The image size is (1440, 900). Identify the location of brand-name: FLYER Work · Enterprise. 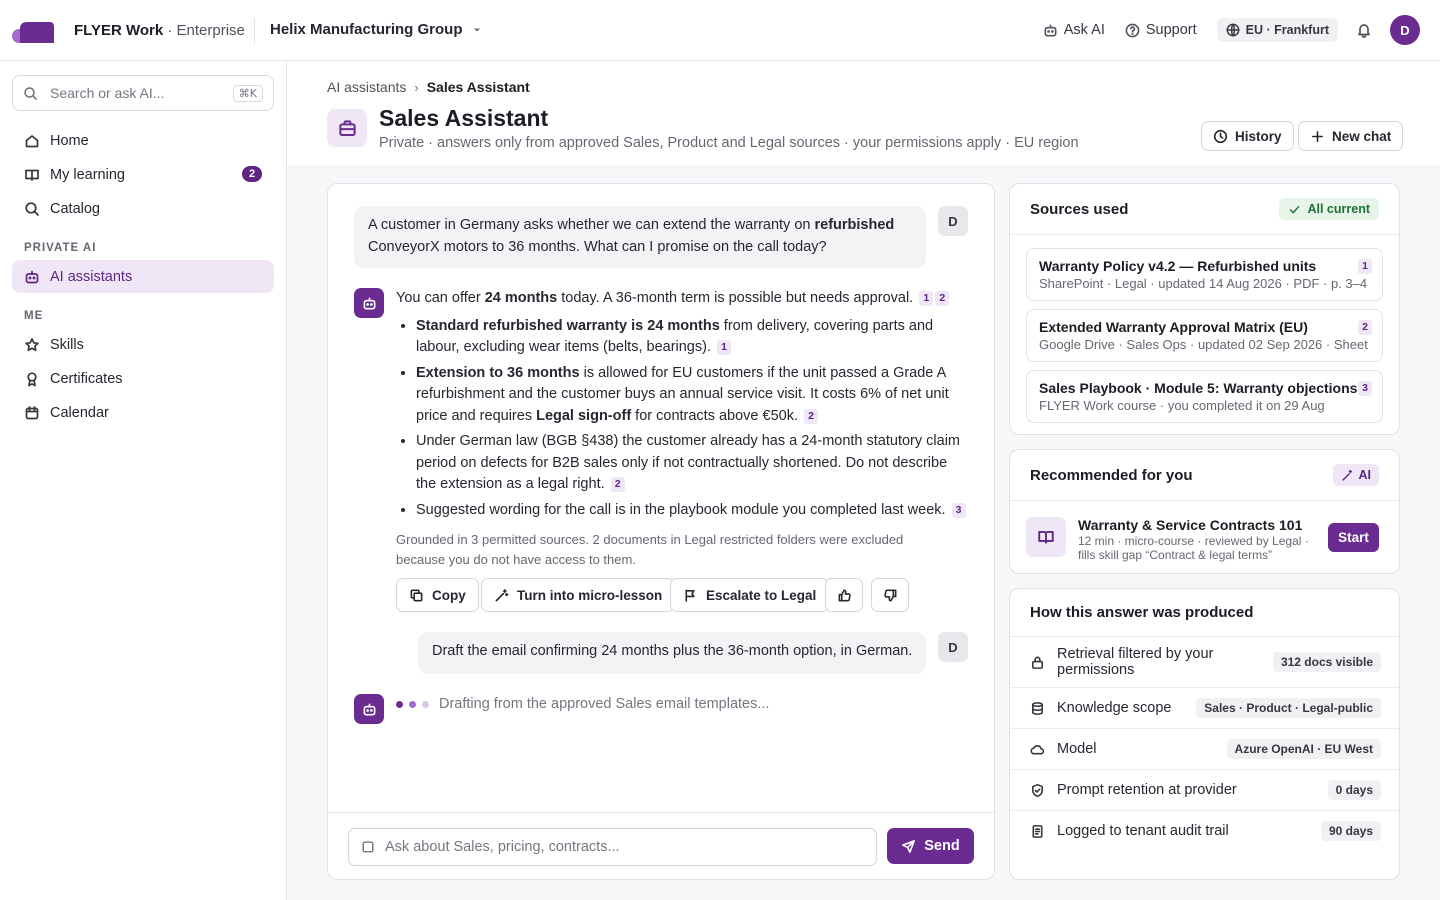
(159, 30).